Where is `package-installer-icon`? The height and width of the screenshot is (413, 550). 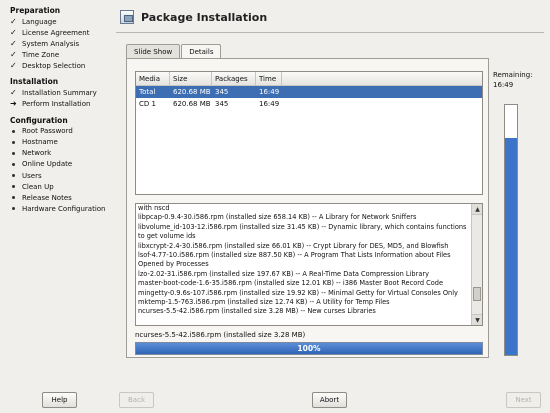
package-installer-icon is located at coordinates (127, 17).